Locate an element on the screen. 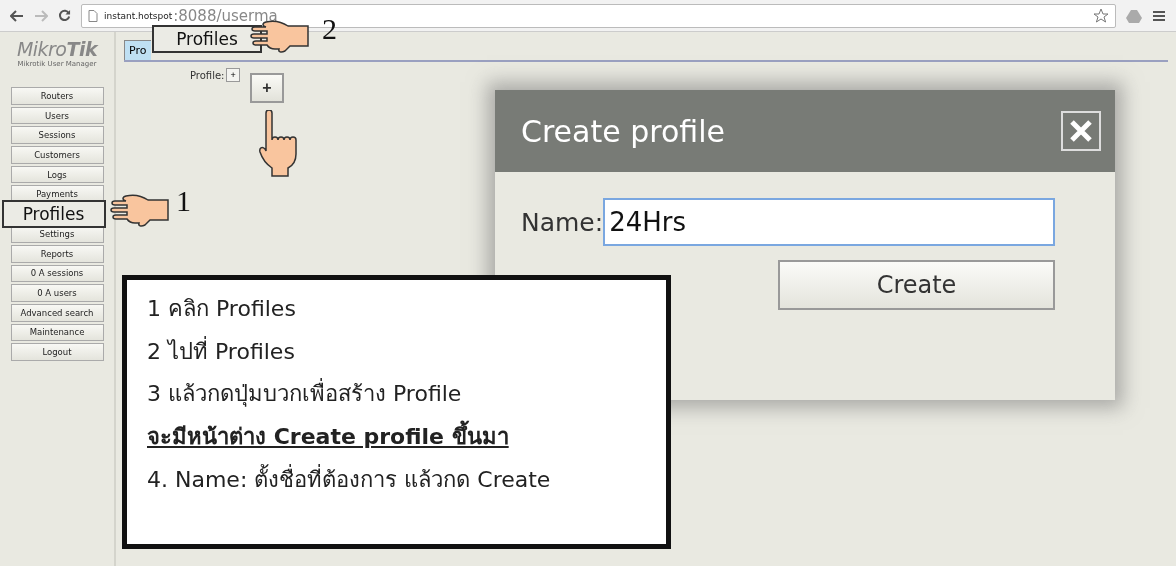 The height and width of the screenshot is (566, 1176). sidebar-item: Advanced search is located at coordinates (57, 312).